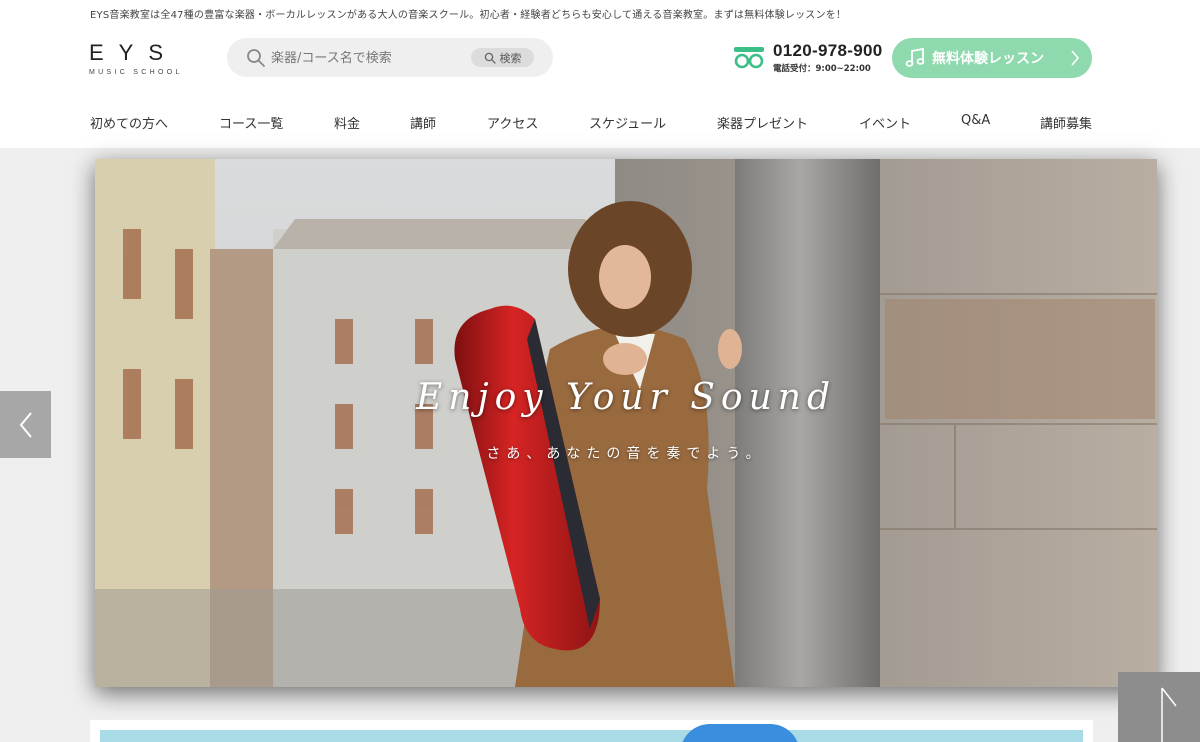  I want to click on search-button-icon, so click(490, 58).